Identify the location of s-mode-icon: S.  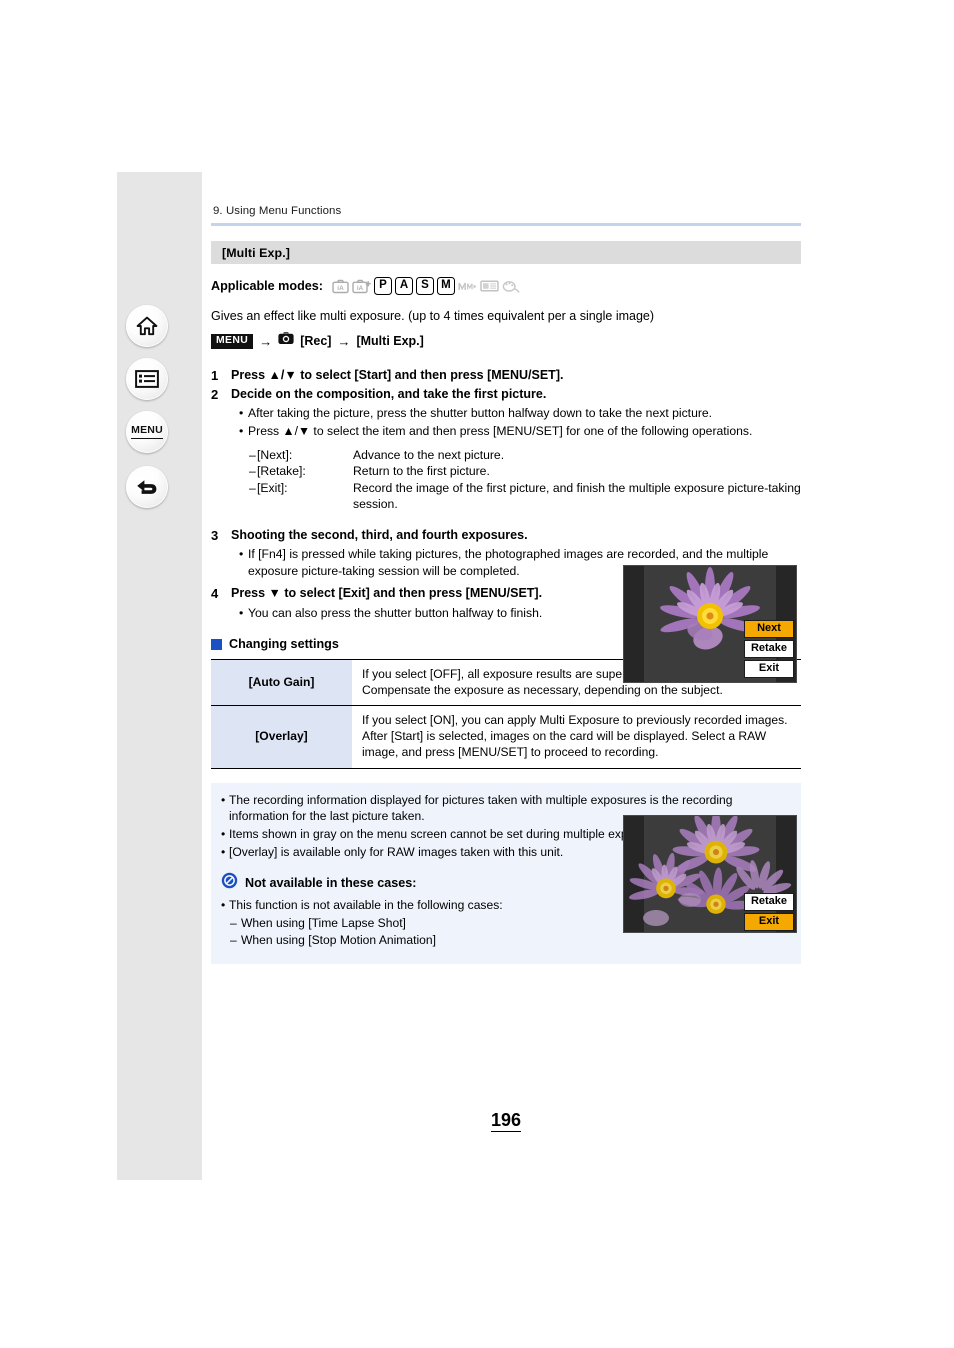
(424, 286).